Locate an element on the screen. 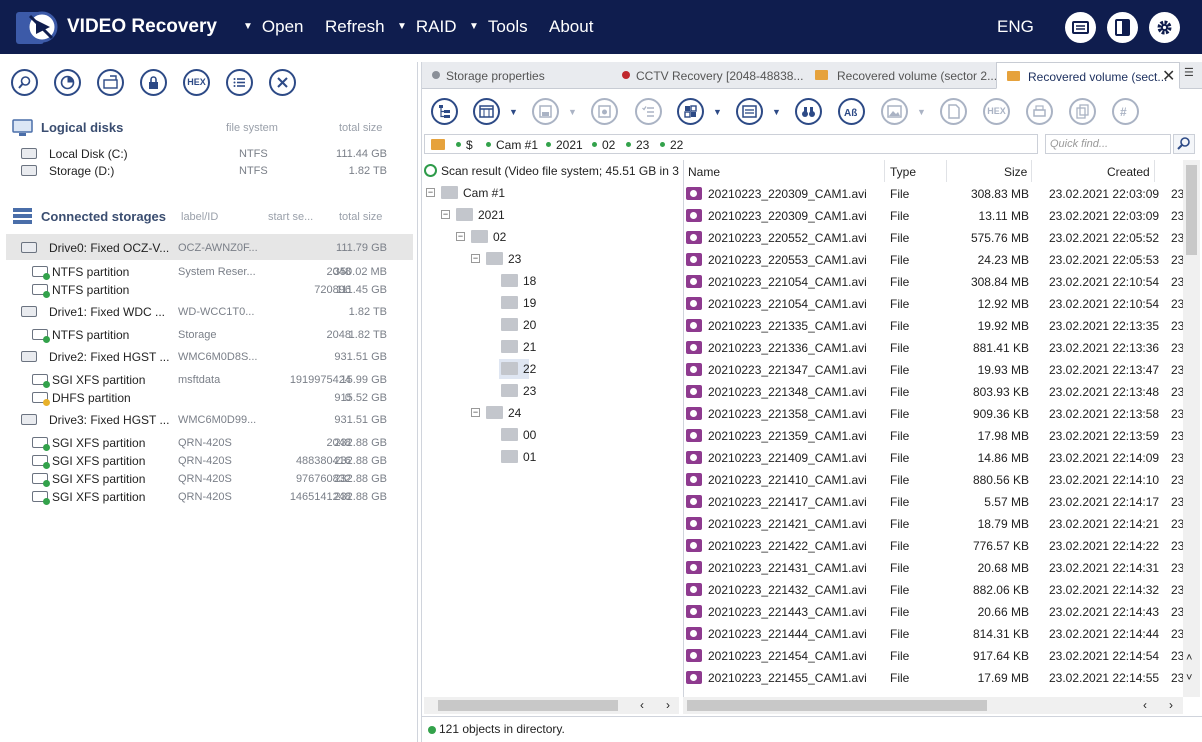 The width and height of the screenshot is (1202, 742). print-button is located at coordinates (1039, 111).